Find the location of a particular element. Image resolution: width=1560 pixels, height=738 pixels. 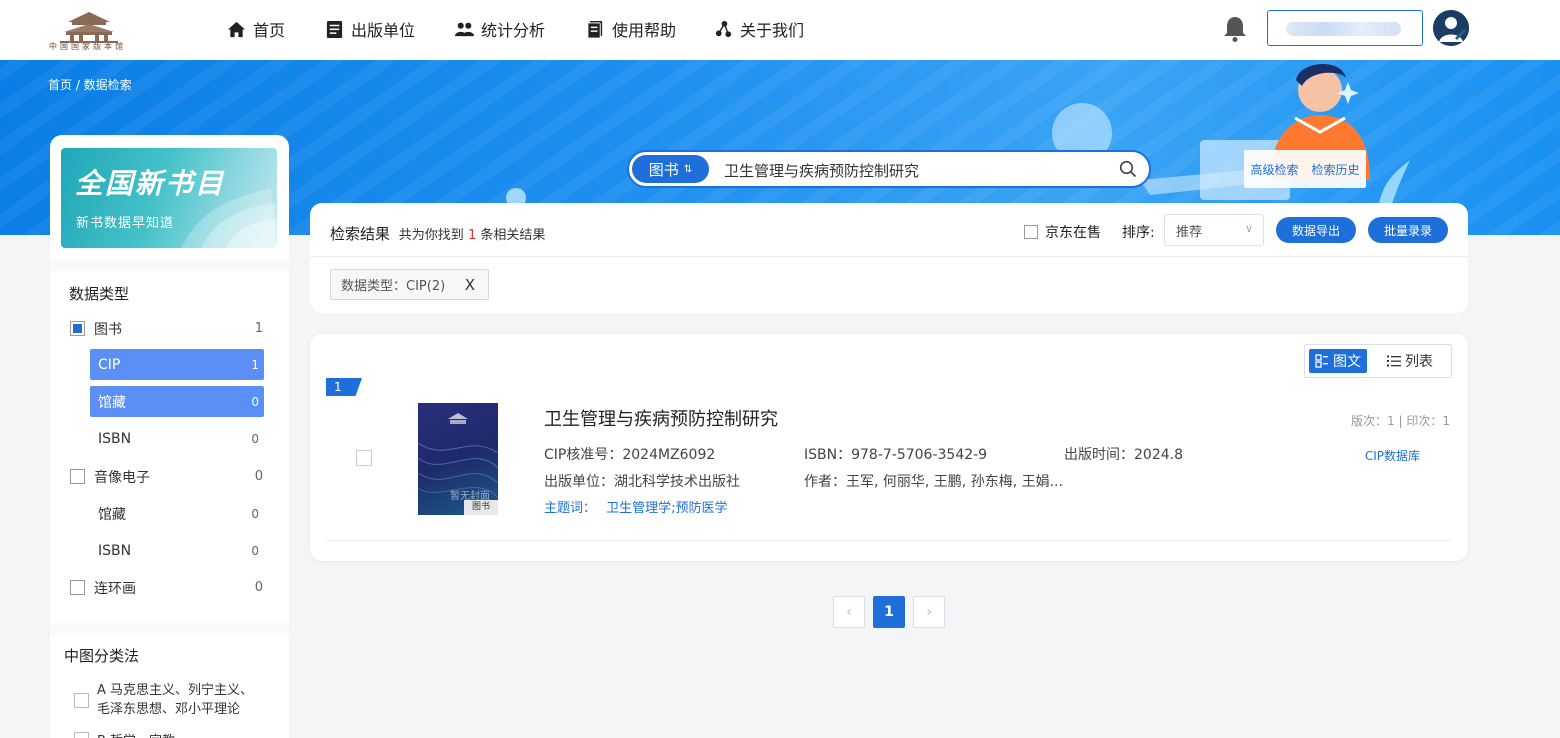

data-type-label: 连环画 is located at coordinates (115, 588).